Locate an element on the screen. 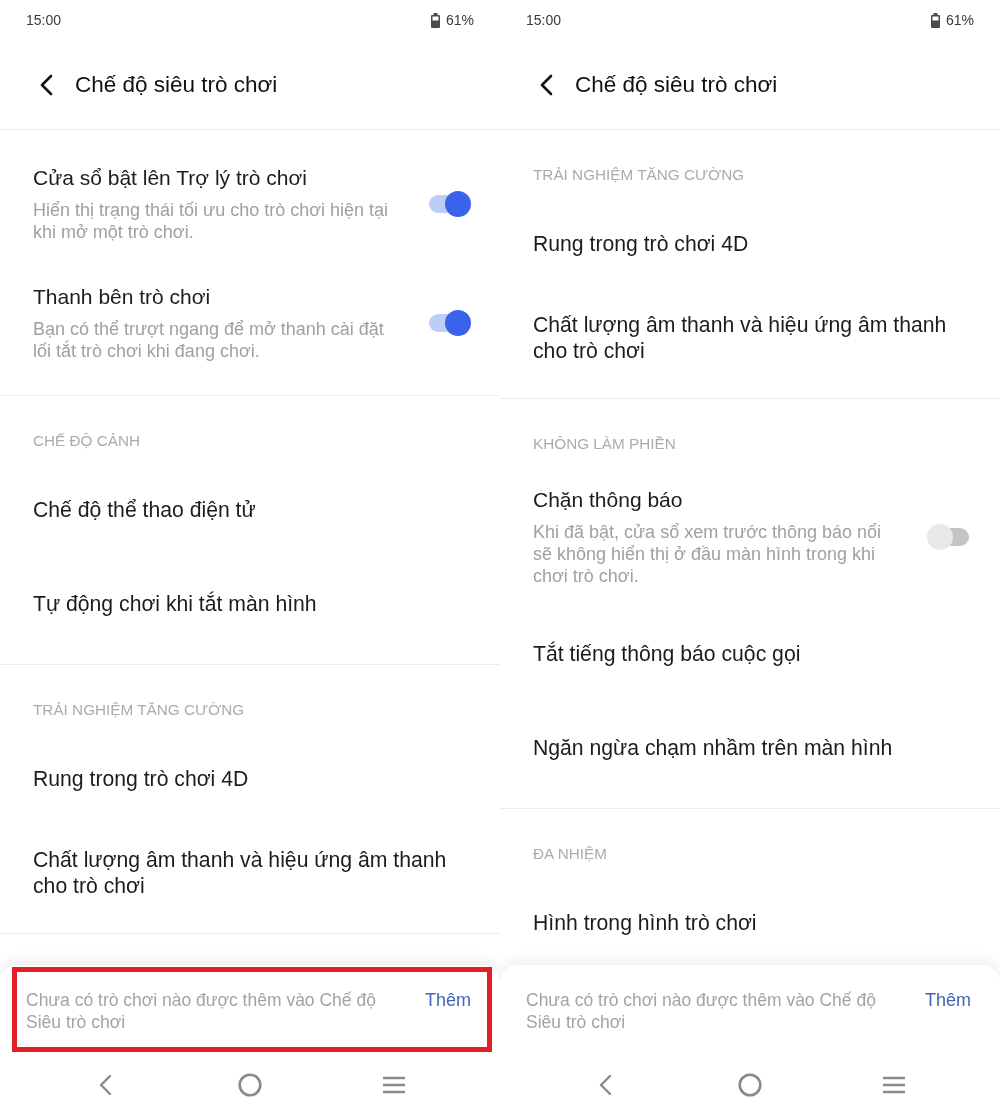 The width and height of the screenshot is (1000, 1113). section-header: CHẾ ĐỘ CẢNH is located at coordinates (87, 441).